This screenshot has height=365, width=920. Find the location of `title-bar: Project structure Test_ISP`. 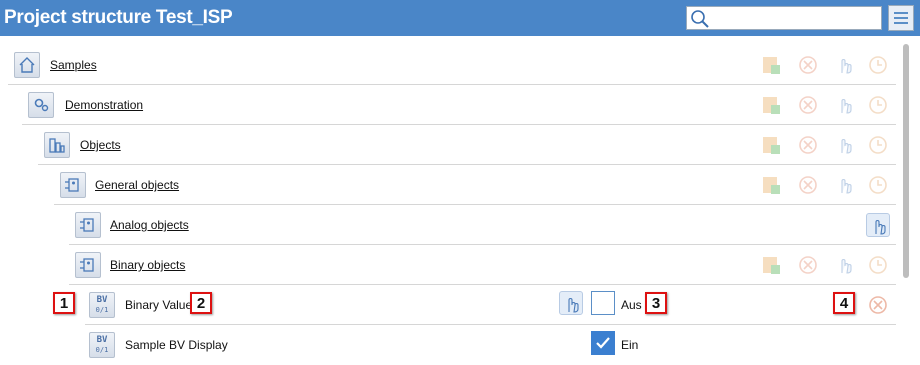

title-bar: Project structure Test_ISP is located at coordinates (460, 18).